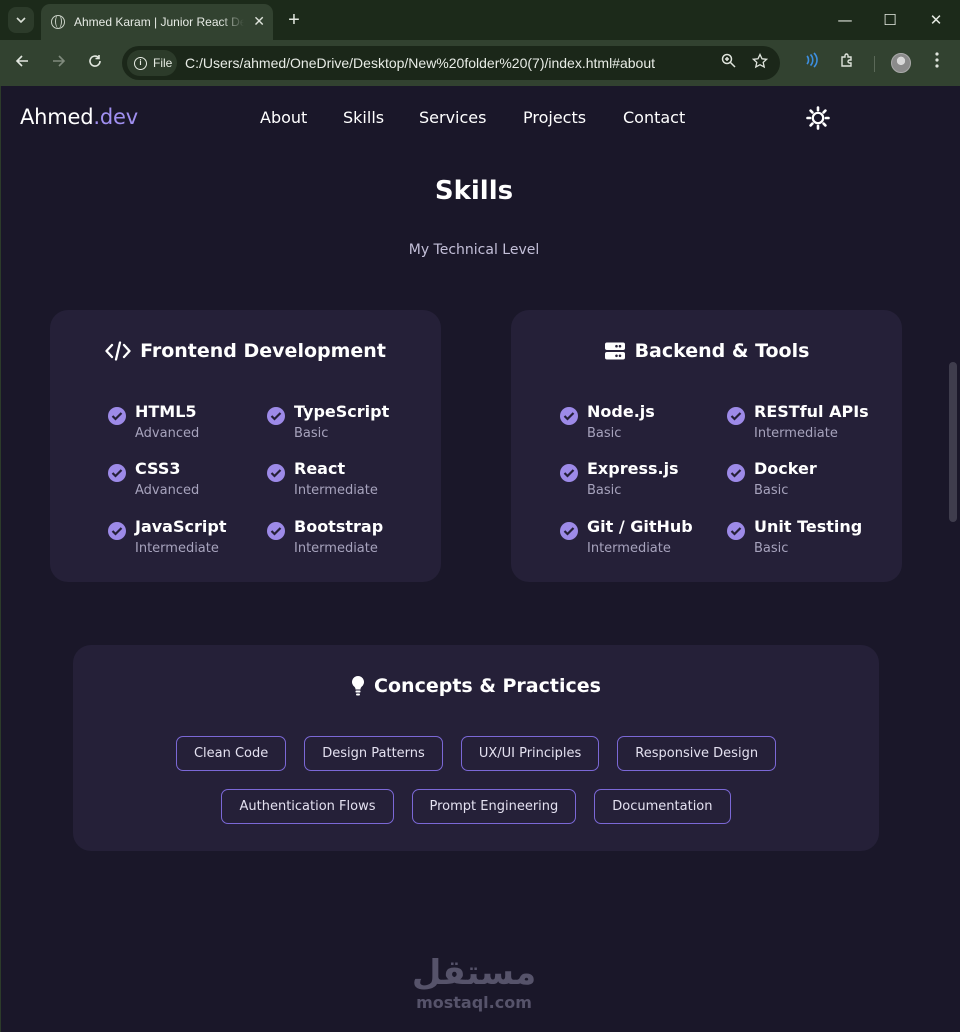 This screenshot has width=960, height=1032. Describe the element at coordinates (614, 351) in the screenshot. I see `server-icon` at that location.